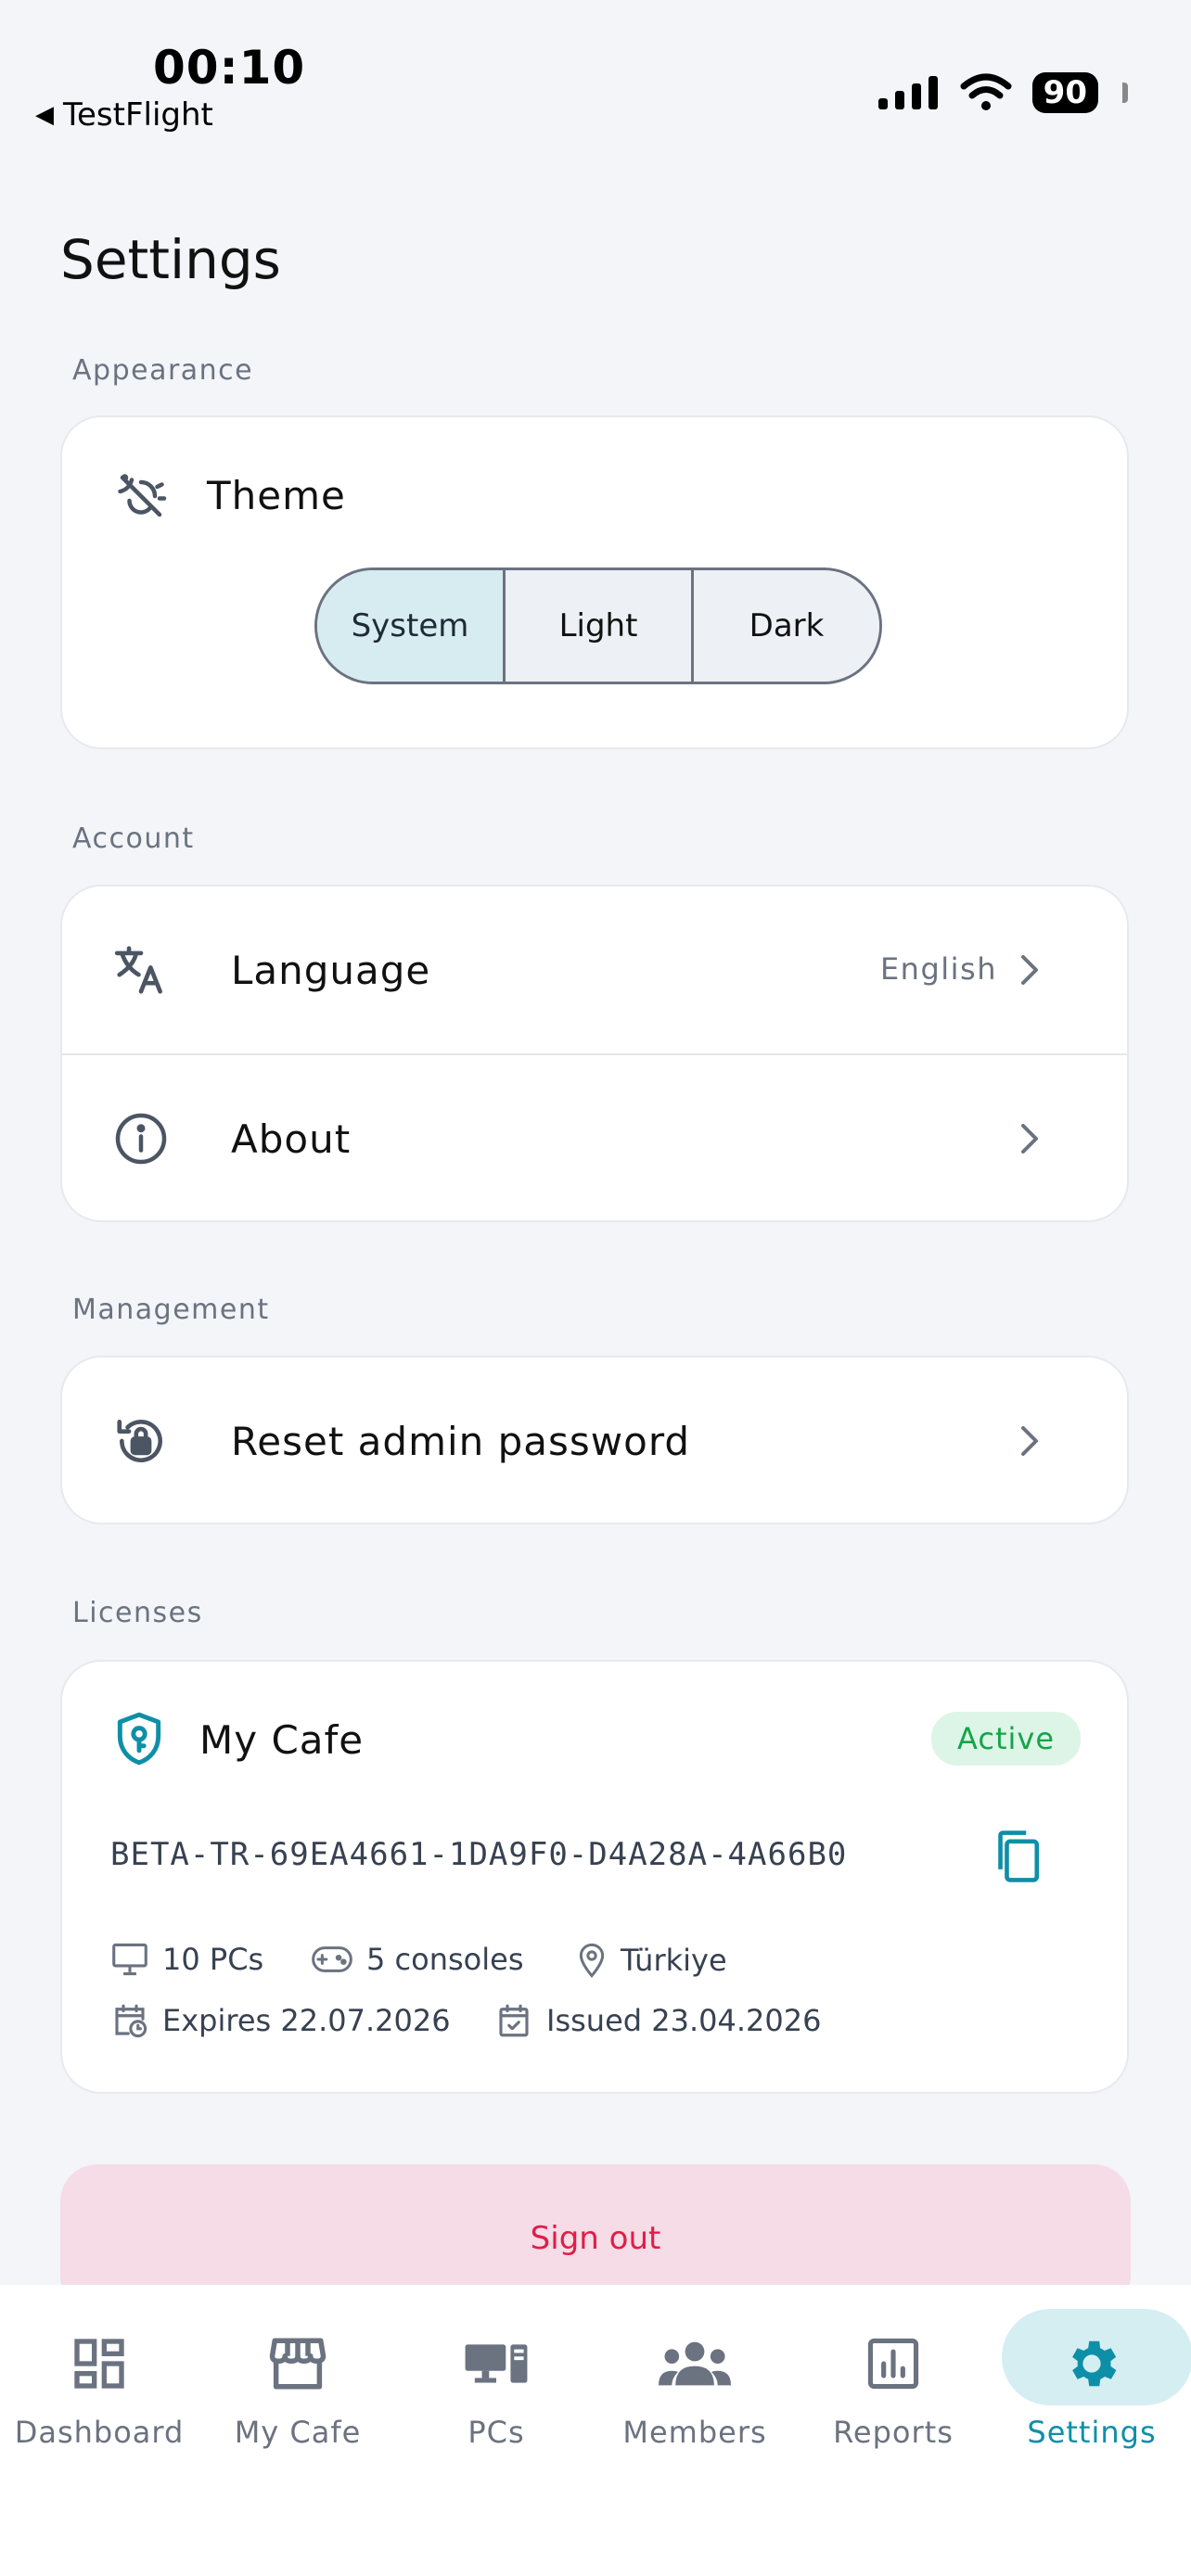  I want to click on calendar-check-icon, so click(514, 2021).